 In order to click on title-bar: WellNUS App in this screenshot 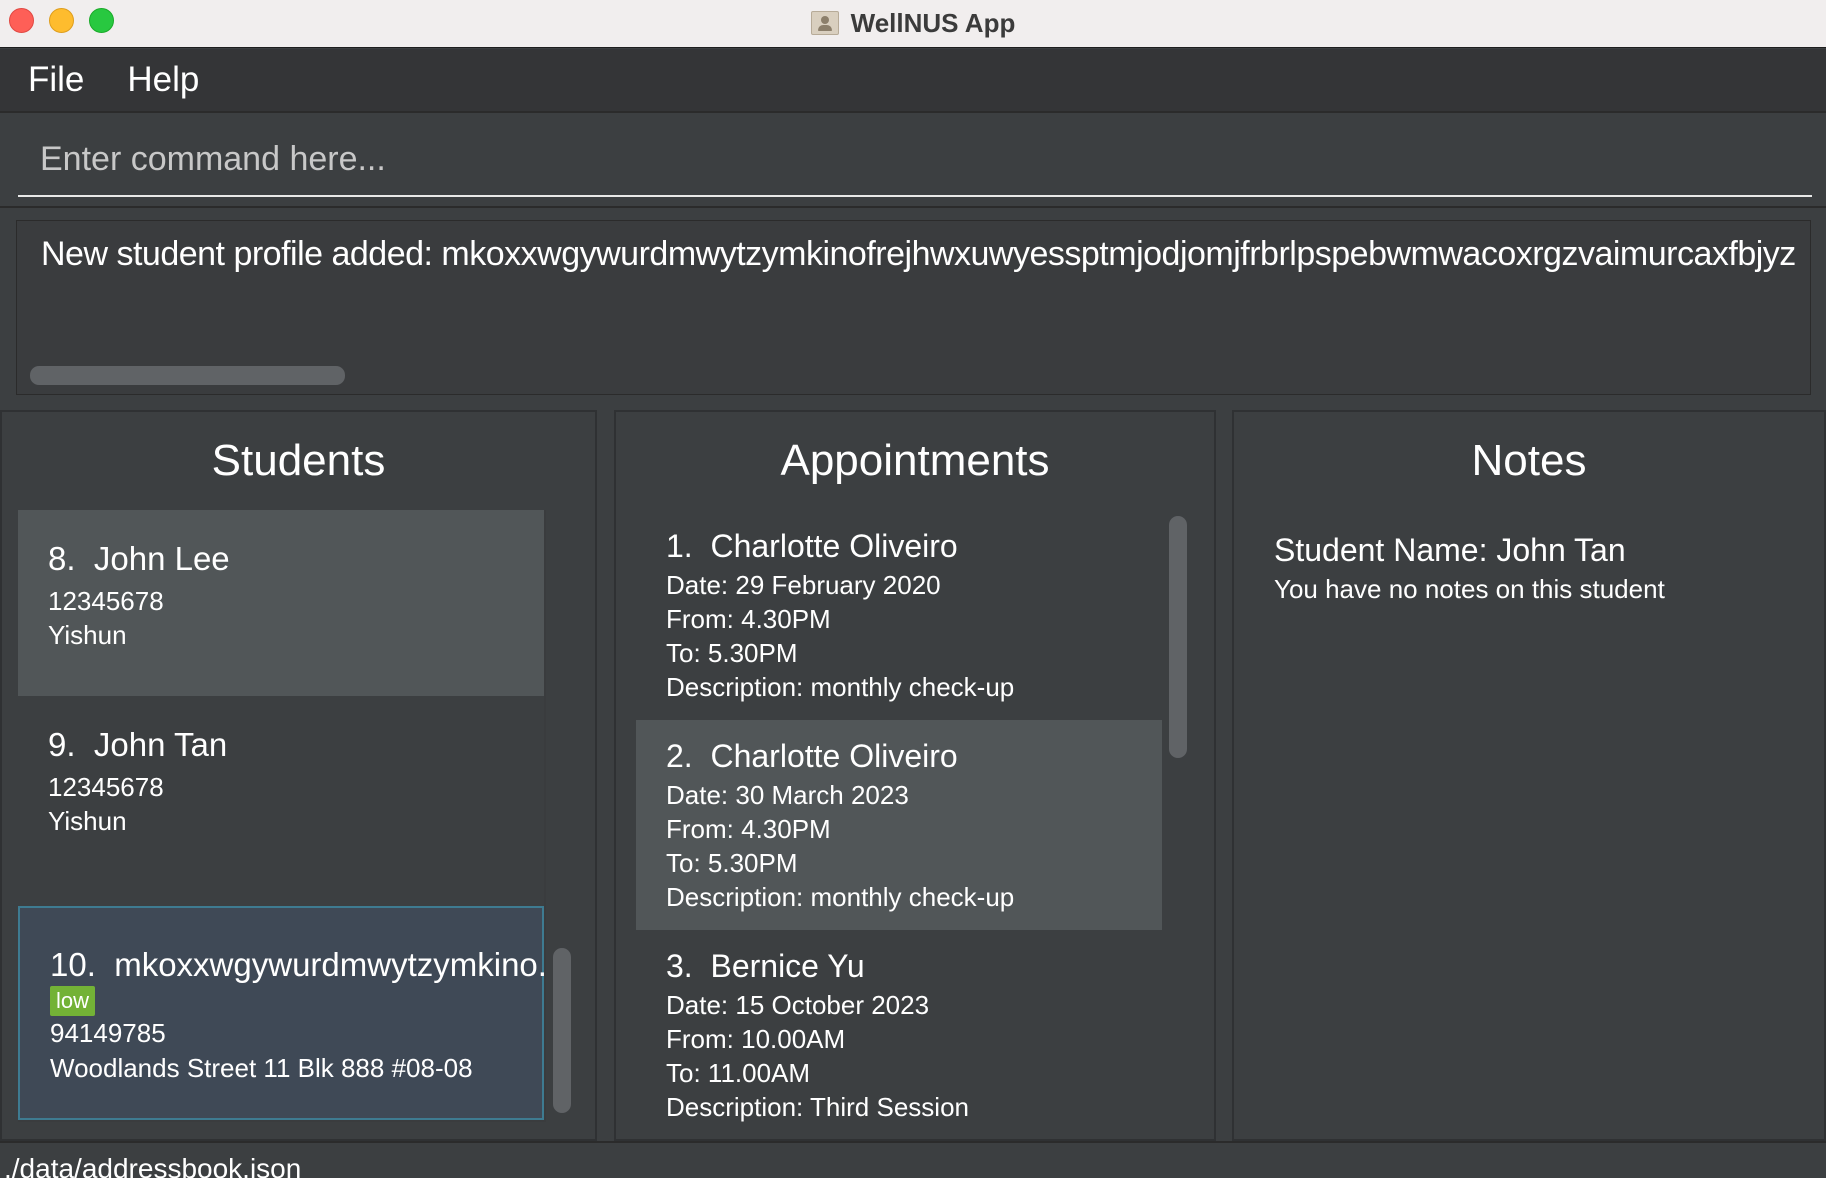, I will do `click(913, 24)`.